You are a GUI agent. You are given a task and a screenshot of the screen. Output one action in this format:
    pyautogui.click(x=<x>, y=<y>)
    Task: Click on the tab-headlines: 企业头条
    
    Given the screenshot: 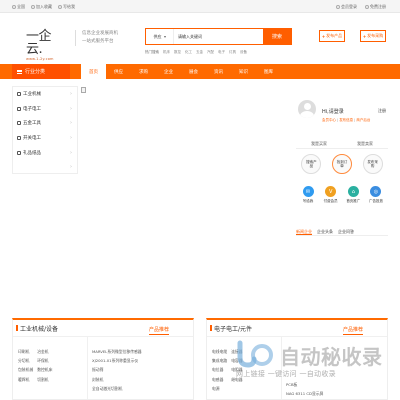 What is the action you would take?
    pyautogui.click(x=325, y=231)
    